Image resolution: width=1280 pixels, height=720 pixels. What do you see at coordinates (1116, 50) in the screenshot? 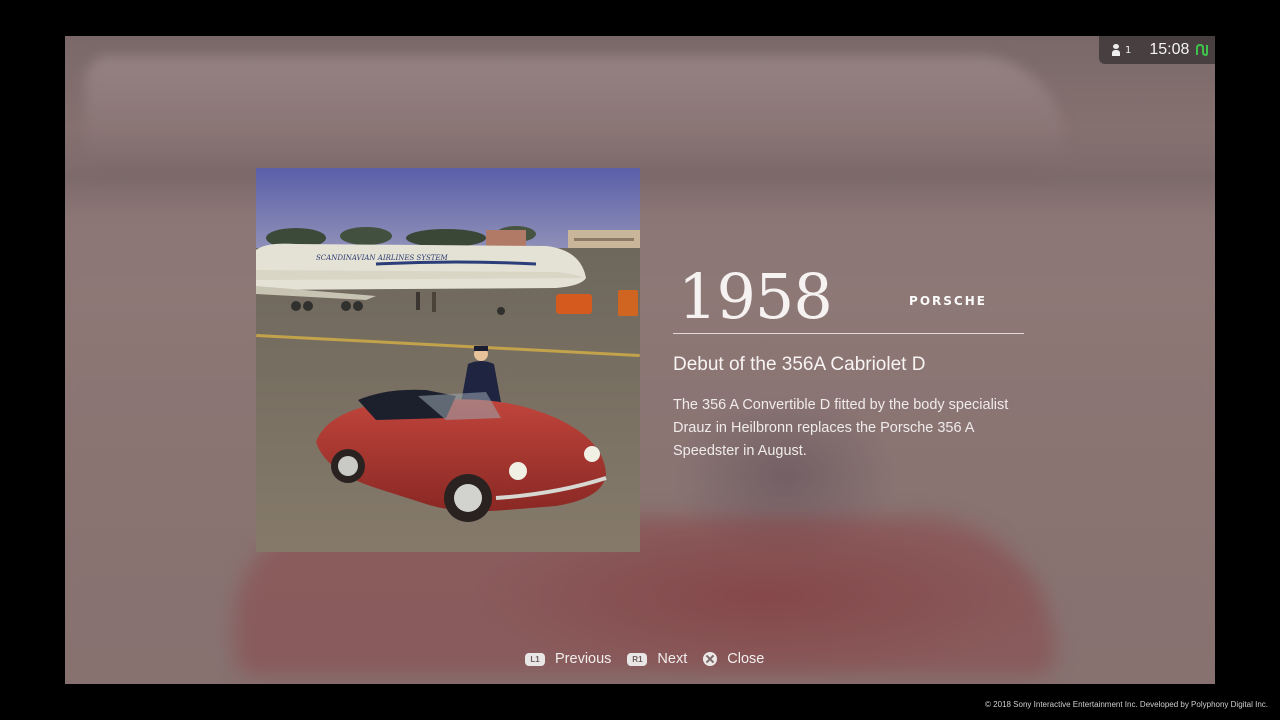
I see `user-icon` at bounding box center [1116, 50].